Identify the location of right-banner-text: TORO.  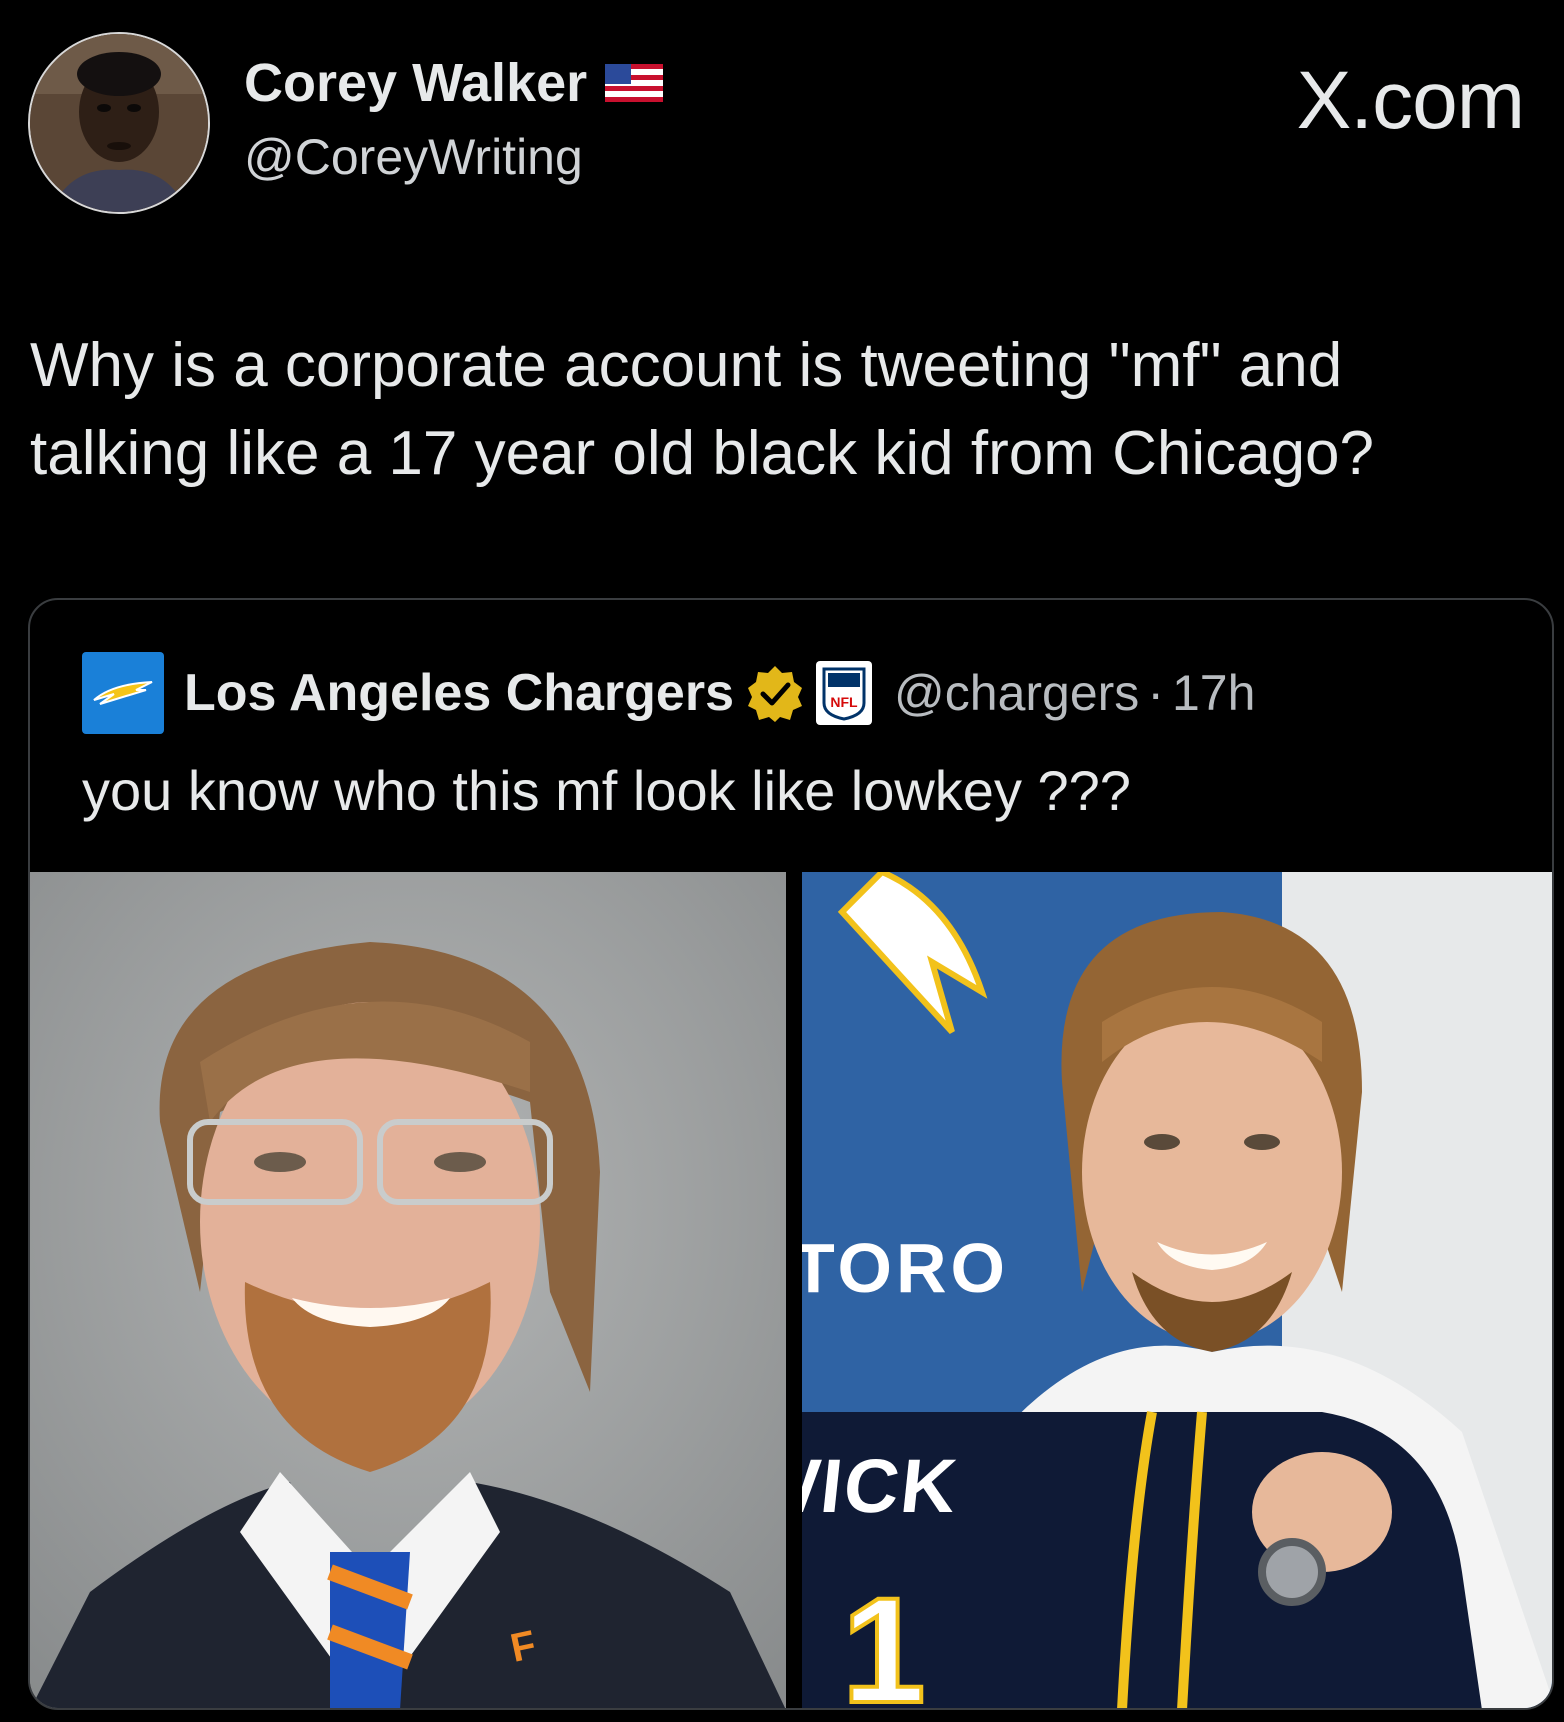
(905, 1268).